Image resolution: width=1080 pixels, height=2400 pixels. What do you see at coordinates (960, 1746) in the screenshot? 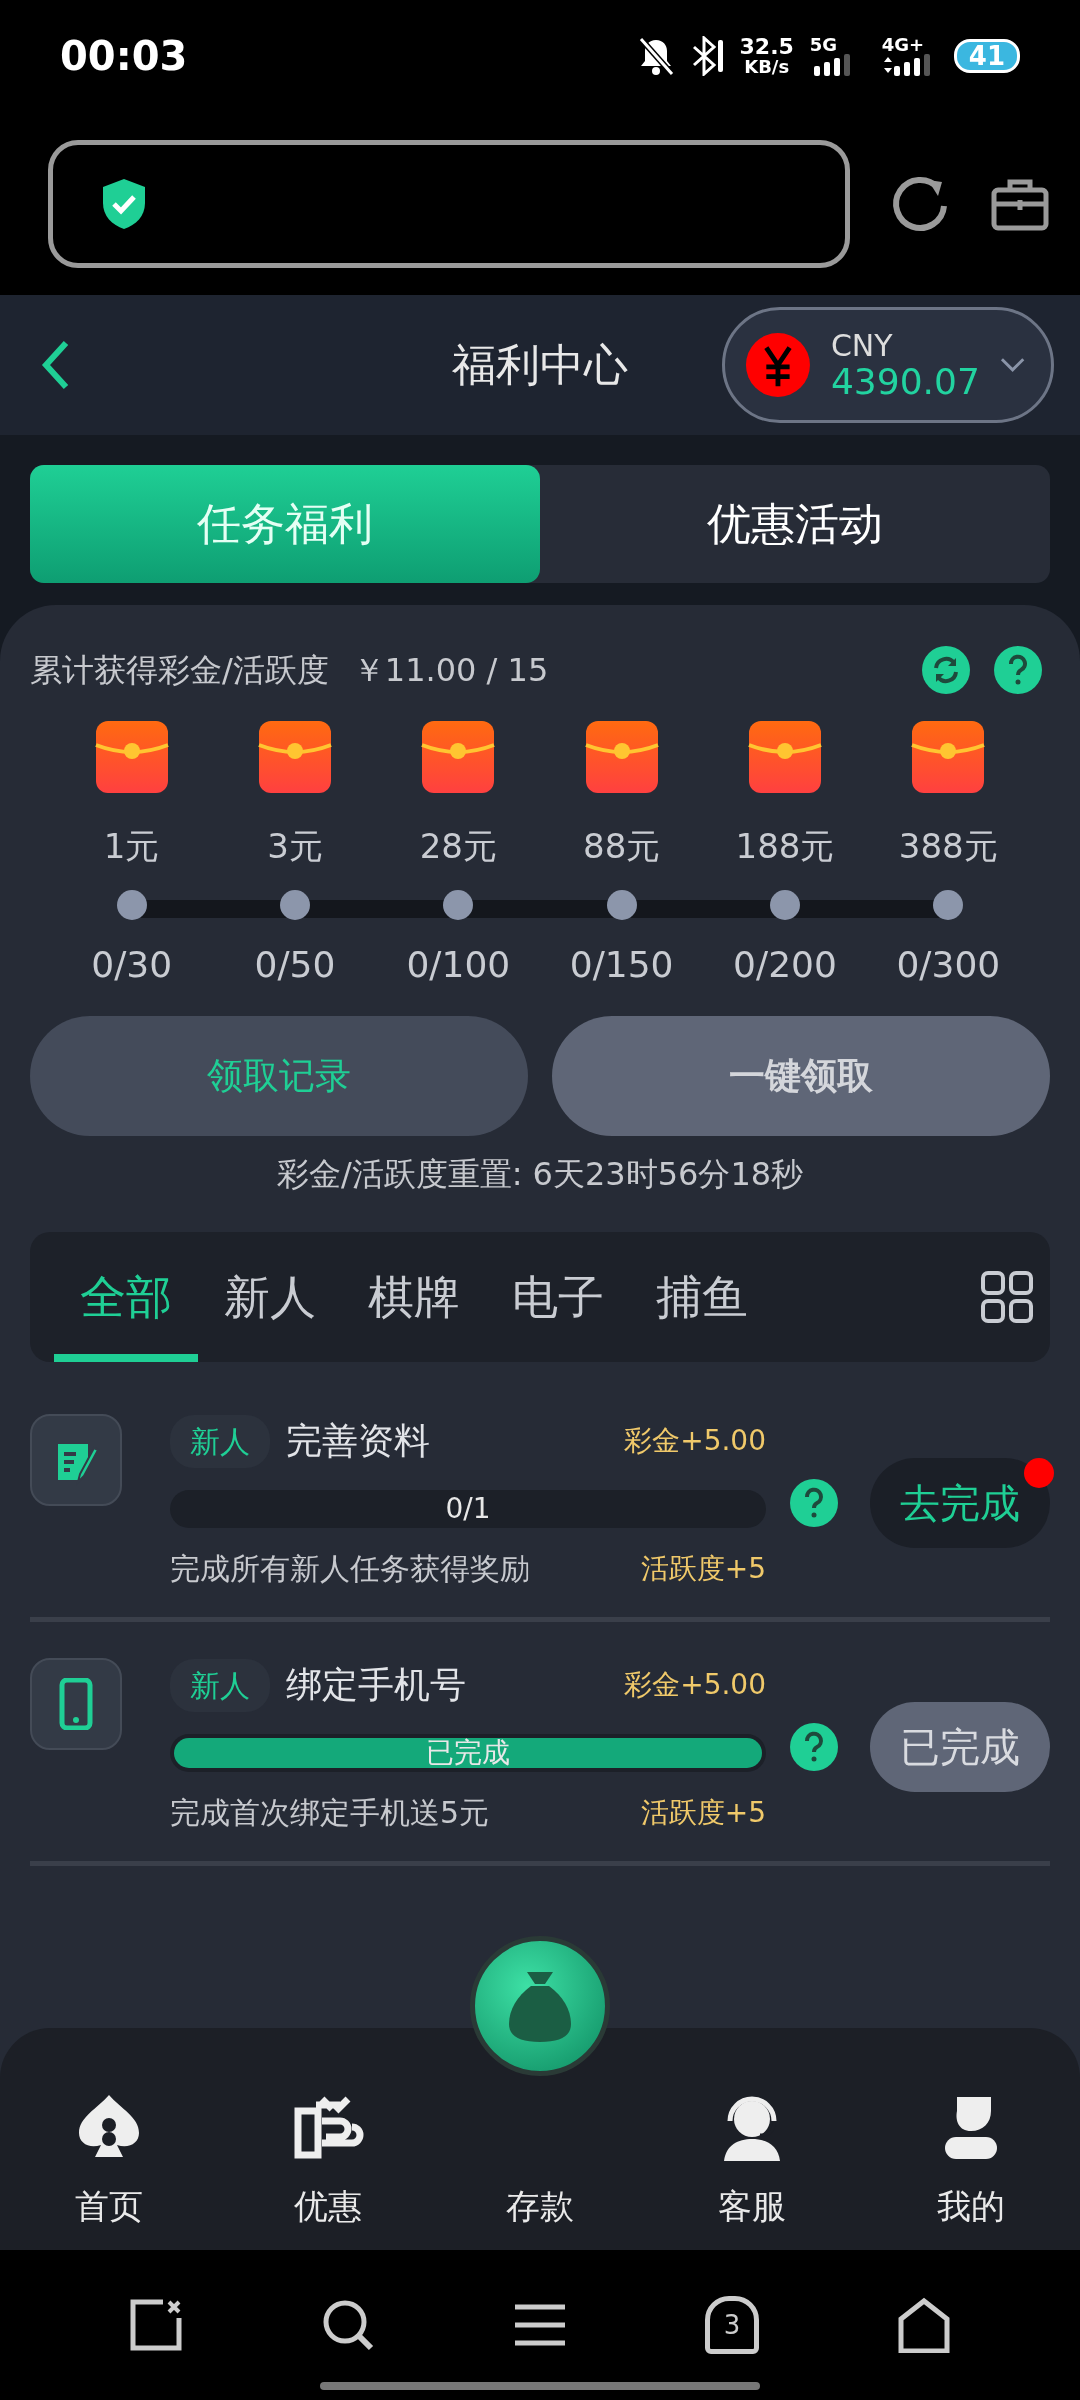
I see `task-button: 已完成` at bounding box center [960, 1746].